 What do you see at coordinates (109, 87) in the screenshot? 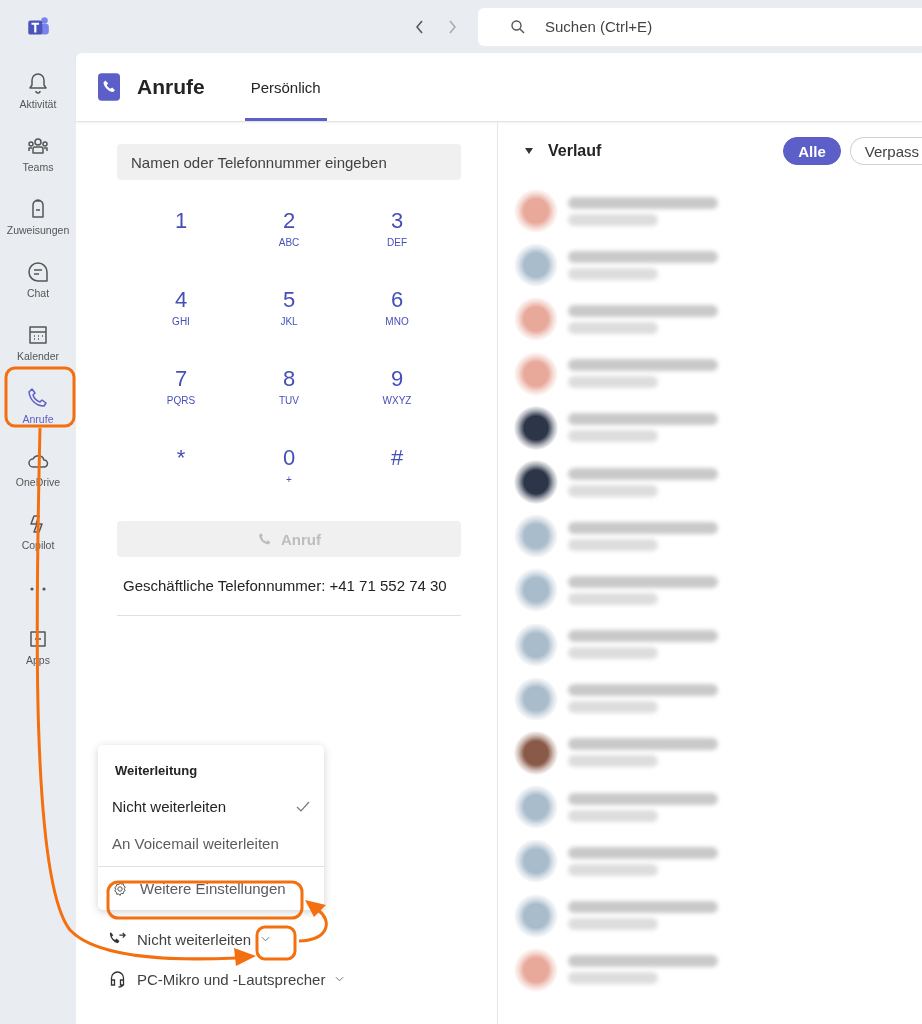
I see `phone-app-icon` at bounding box center [109, 87].